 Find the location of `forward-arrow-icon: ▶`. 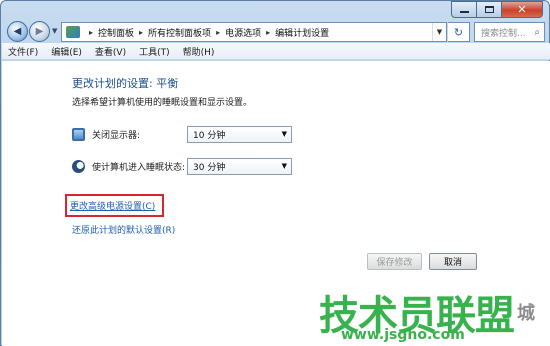

forward-arrow-icon: ▶ is located at coordinates (39, 31).